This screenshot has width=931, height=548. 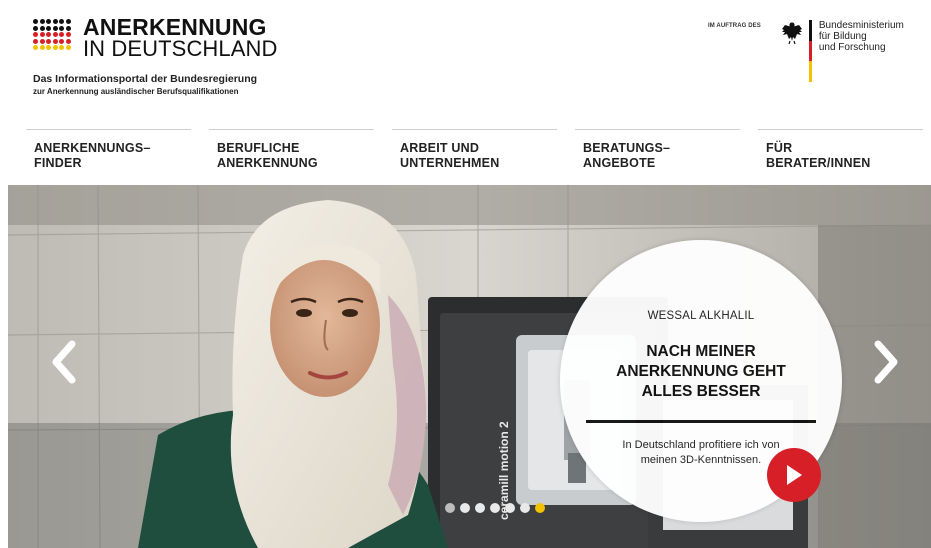 I want to click on logo-subtitle: IN DEUTSCHLAND, so click(x=180, y=48).